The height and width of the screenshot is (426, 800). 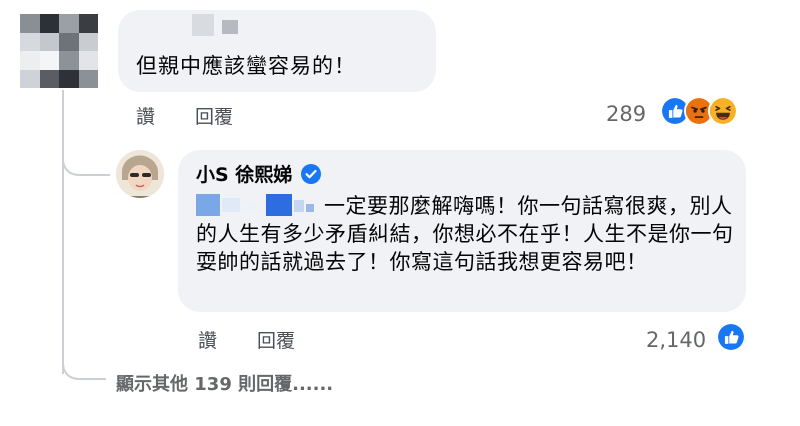 I want to click on reaction-count: 289, so click(x=626, y=114).